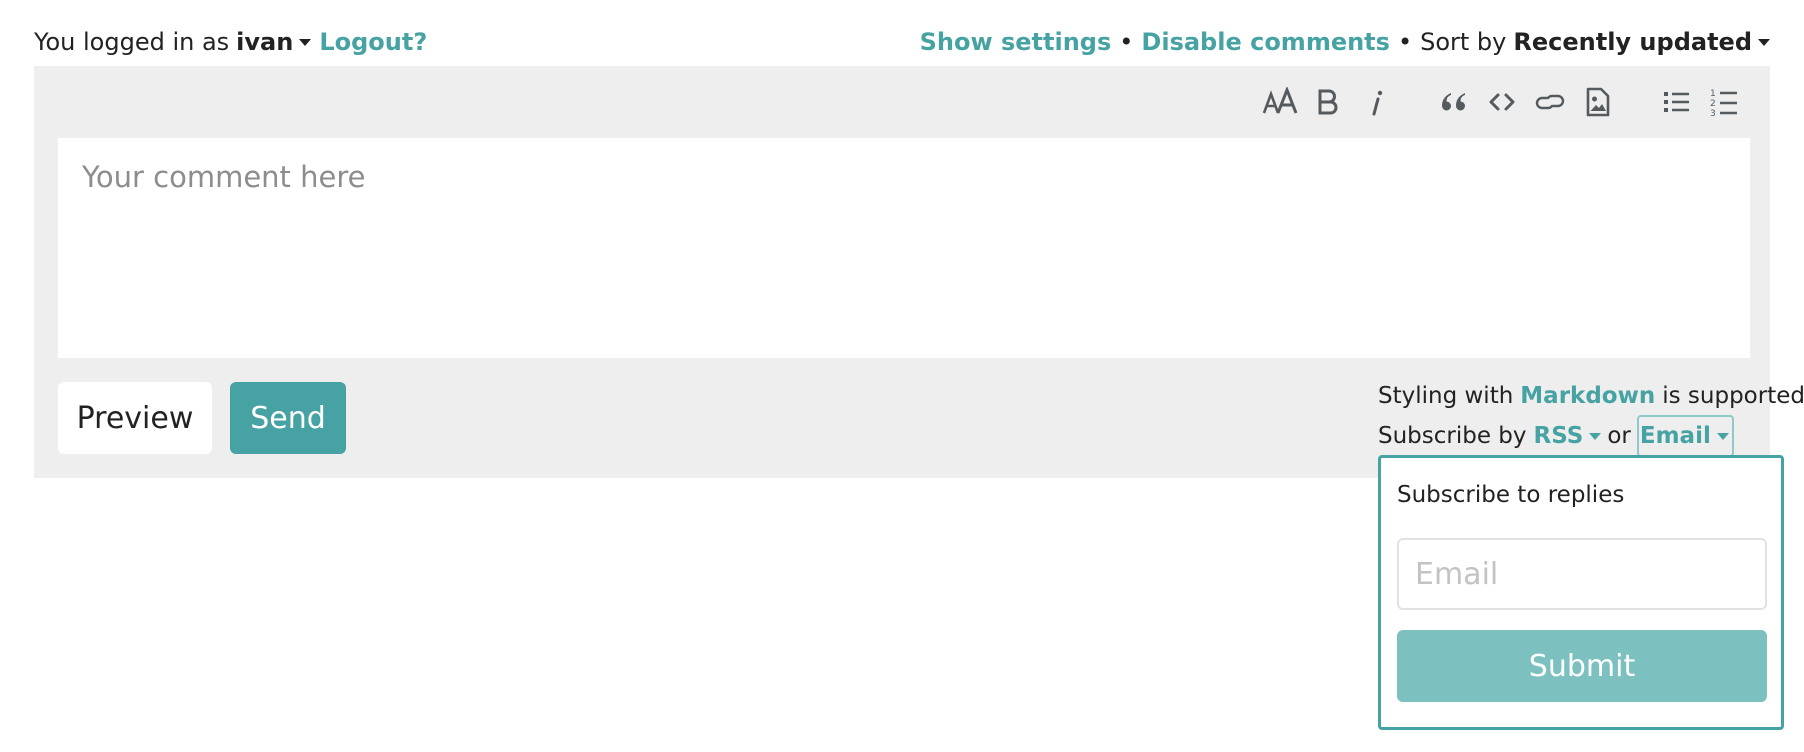  What do you see at coordinates (1632, 42) in the screenshot?
I see `sort-value: Recently updated` at bounding box center [1632, 42].